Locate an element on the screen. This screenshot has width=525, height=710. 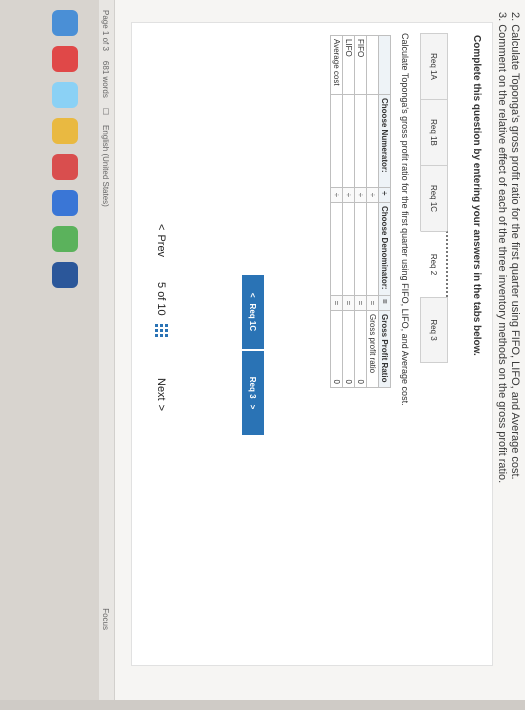
table-subheader-row: ÷ = Gross profit ratio is located at coordinates (372, 211).